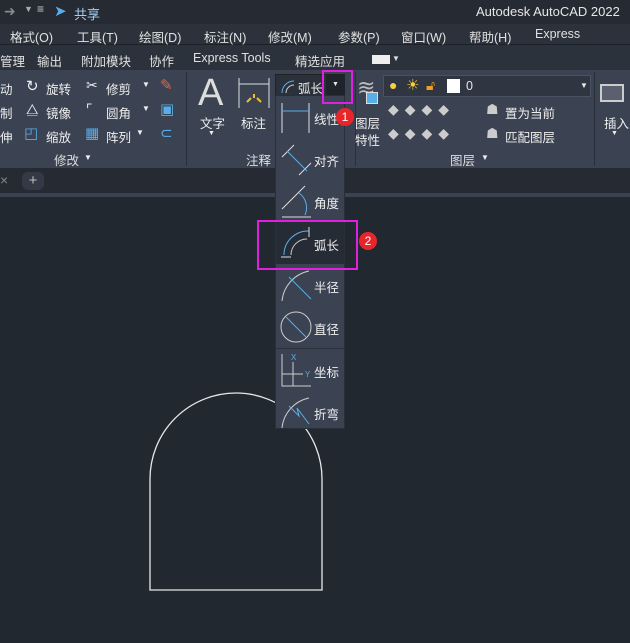 Image resolution: width=630 pixels, height=643 pixels. I want to click on menu-item-aligned: 对齐, so click(310, 159).